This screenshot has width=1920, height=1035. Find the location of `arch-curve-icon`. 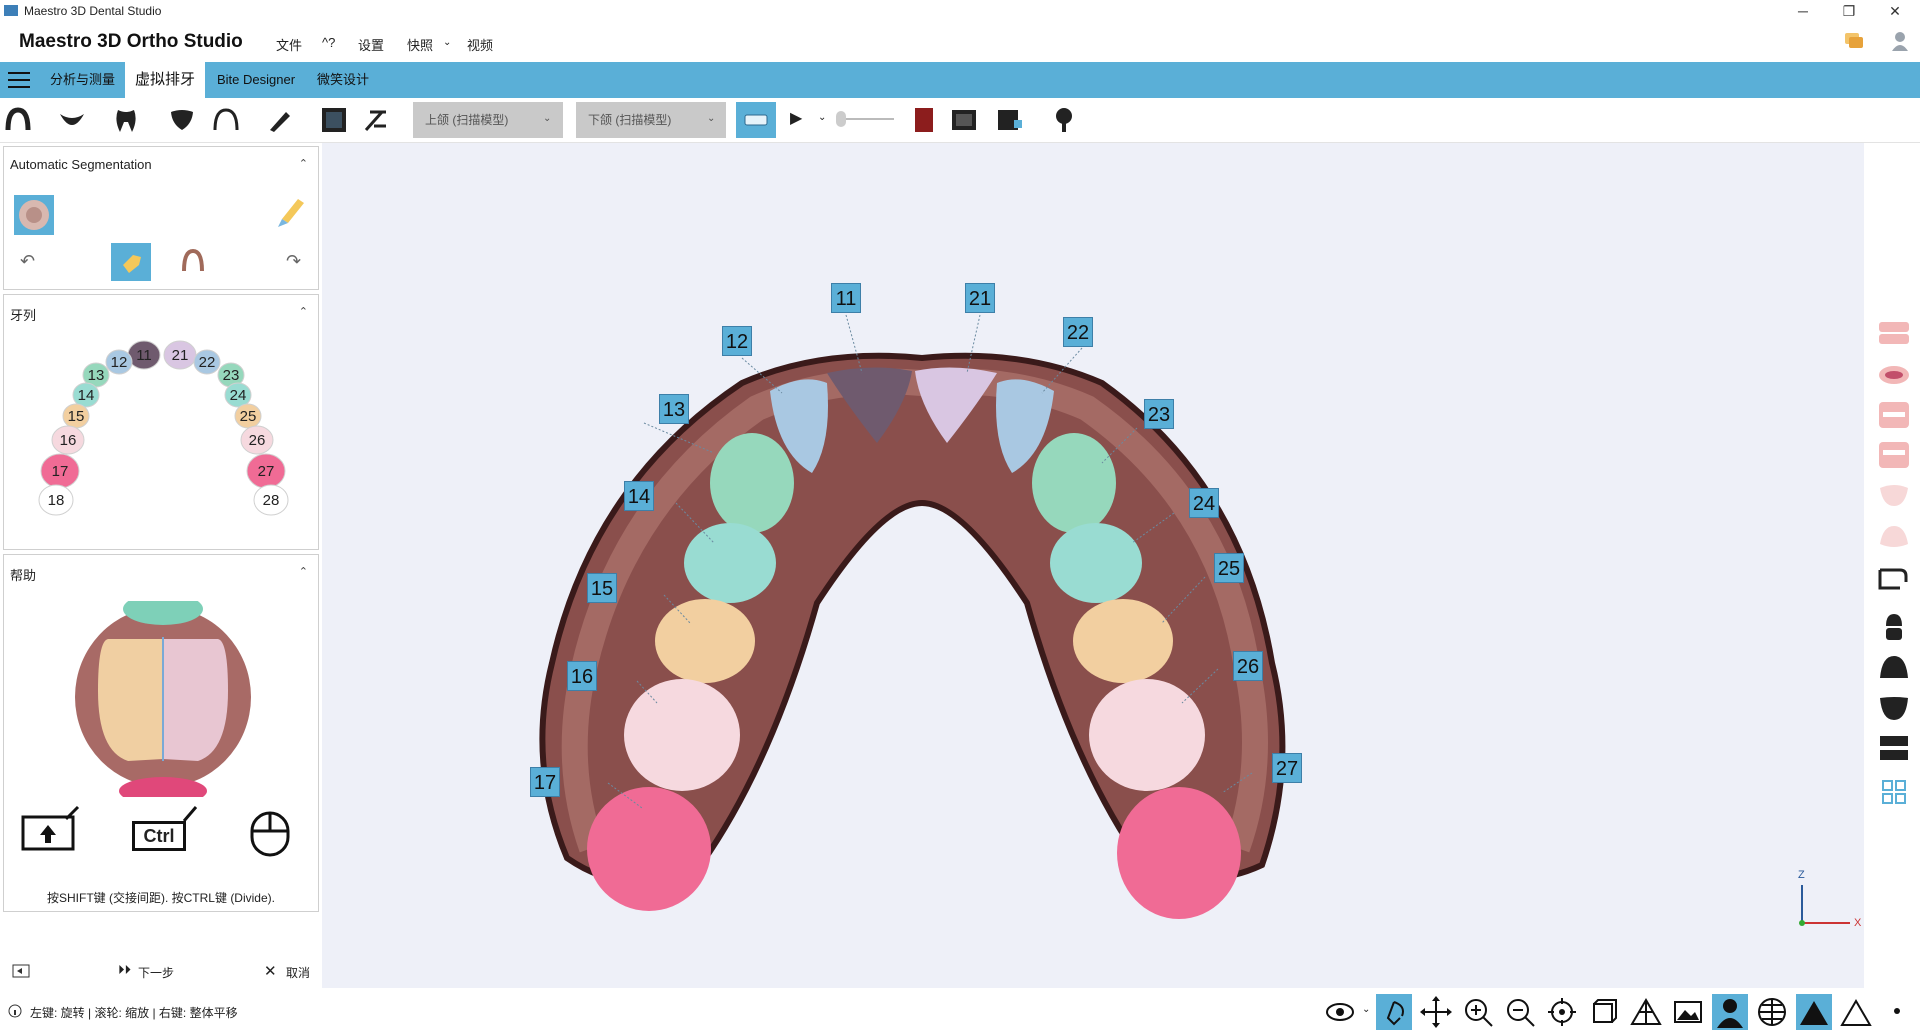

arch-curve-icon is located at coordinates (226, 120).